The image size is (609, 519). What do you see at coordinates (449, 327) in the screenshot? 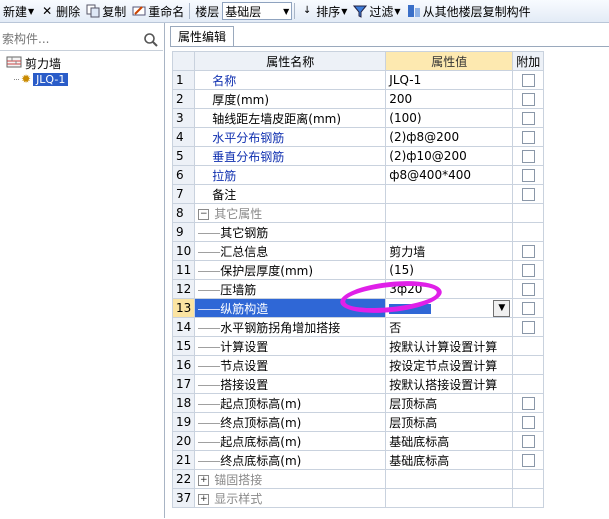
I see `property-value: 否` at bounding box center [449, 327].